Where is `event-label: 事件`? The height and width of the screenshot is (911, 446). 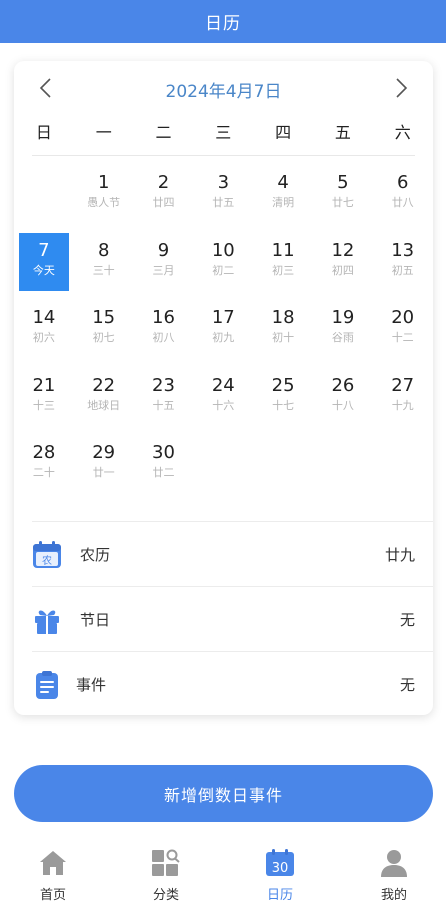
event-label: 事件 is located at coordinates (91, 685).